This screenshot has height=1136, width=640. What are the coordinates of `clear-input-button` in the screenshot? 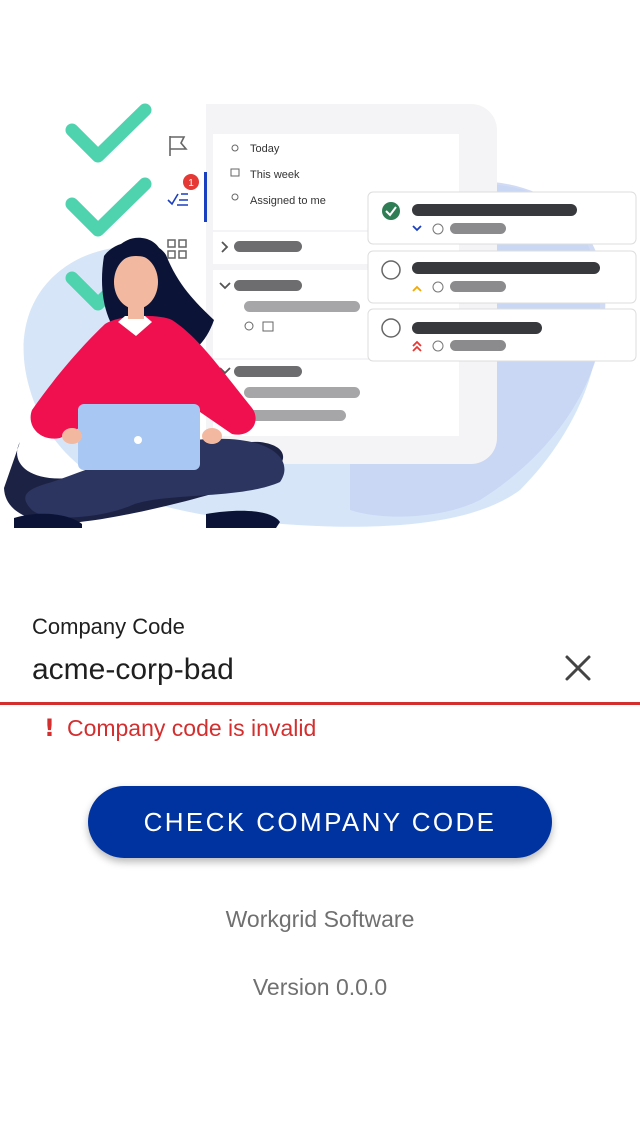 It's located at (578, 668).